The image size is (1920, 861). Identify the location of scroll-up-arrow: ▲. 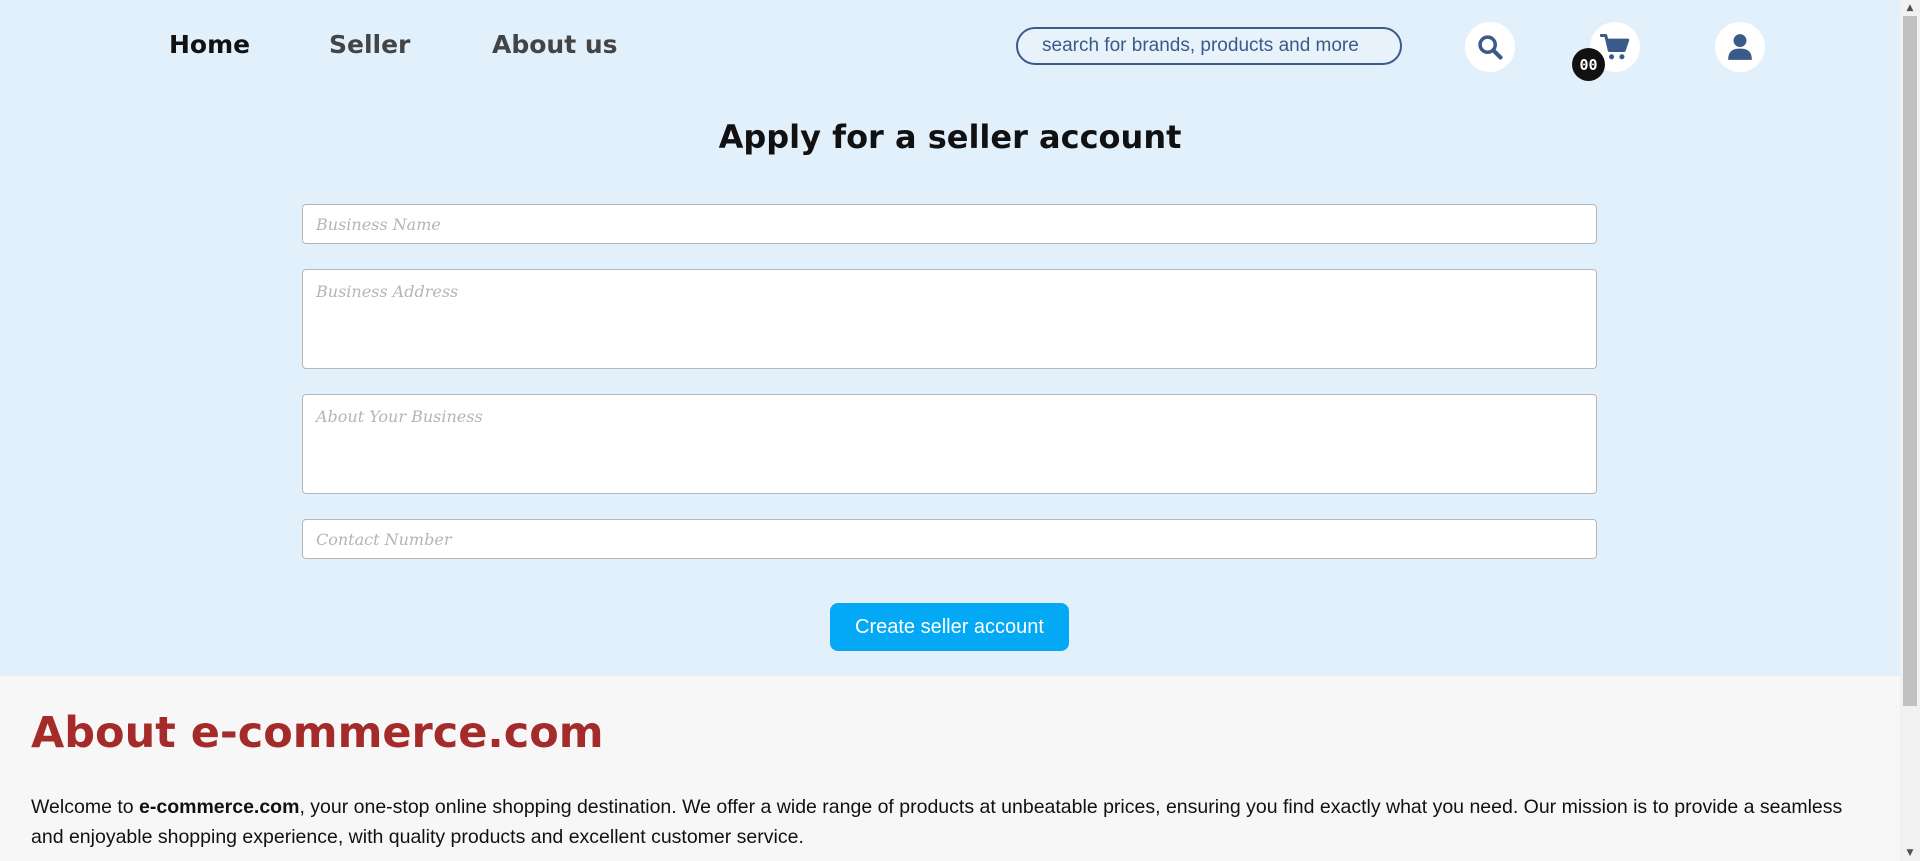
(1910, 8).